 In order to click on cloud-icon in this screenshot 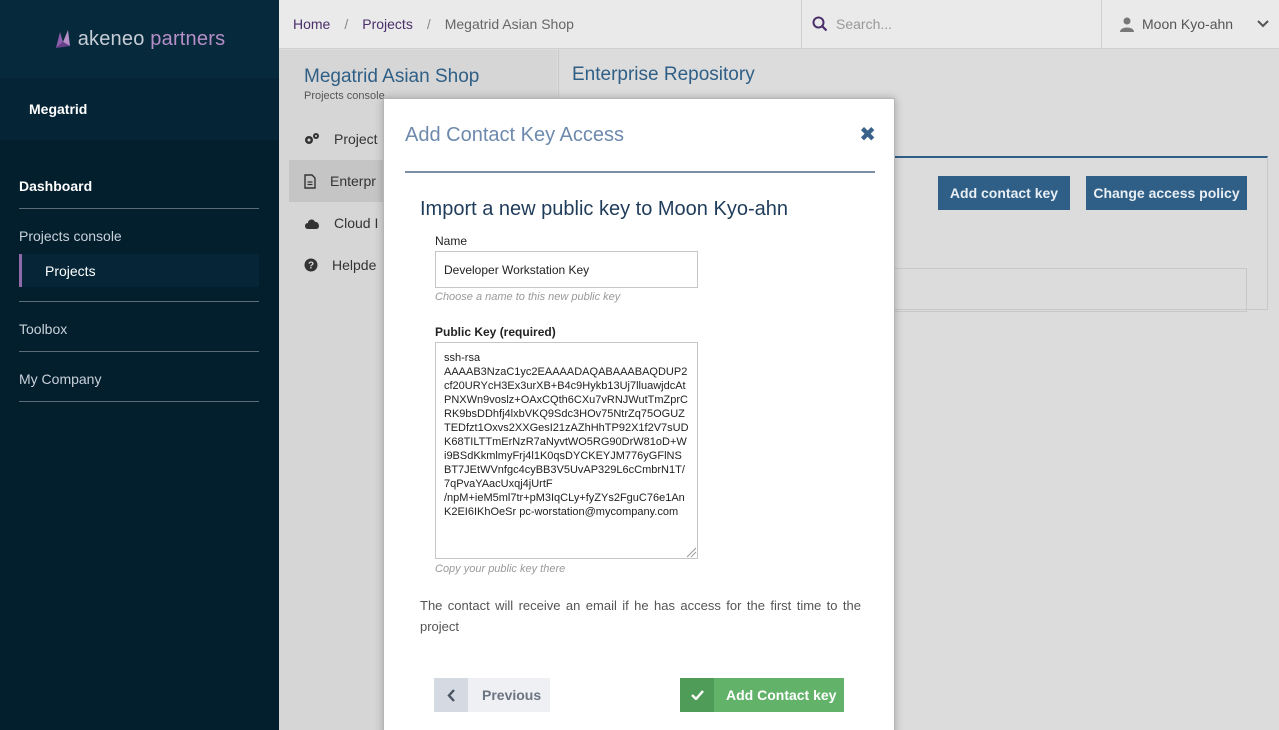, I will do `click(312, 223)`.